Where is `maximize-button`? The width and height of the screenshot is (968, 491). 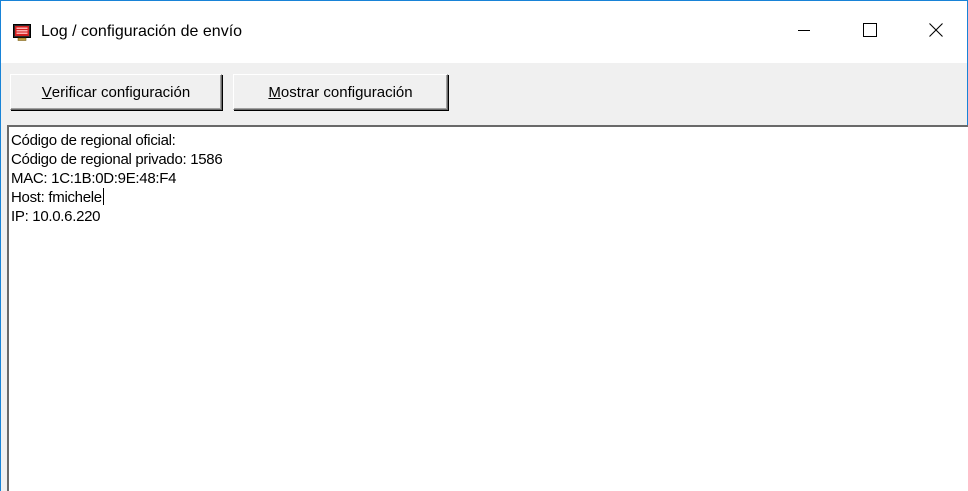
maximize-button is located at coordinates (870, 32).